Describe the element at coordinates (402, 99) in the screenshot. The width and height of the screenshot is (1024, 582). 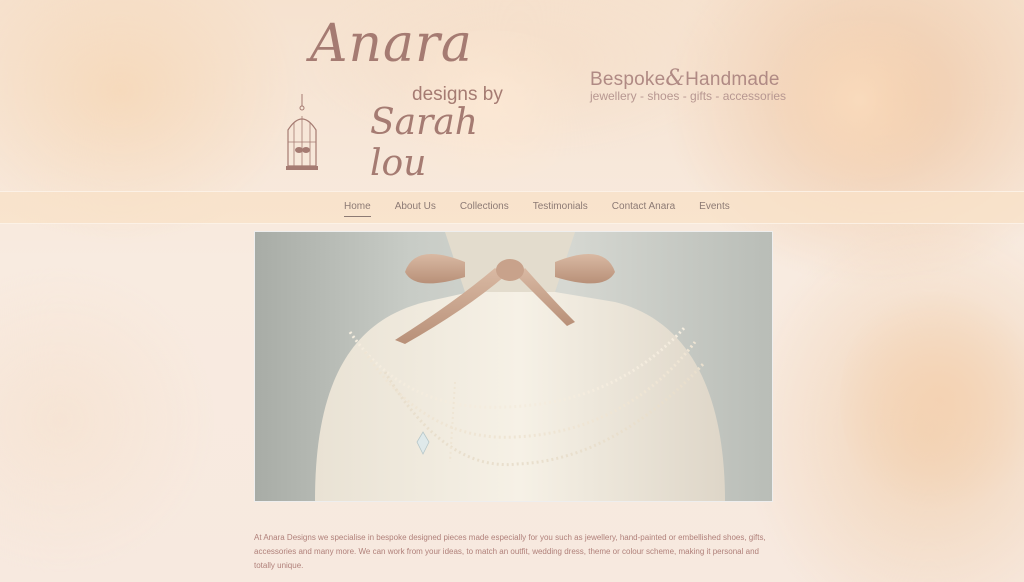
I see `site-logo: Anara designs by Sarah lou` at that location.